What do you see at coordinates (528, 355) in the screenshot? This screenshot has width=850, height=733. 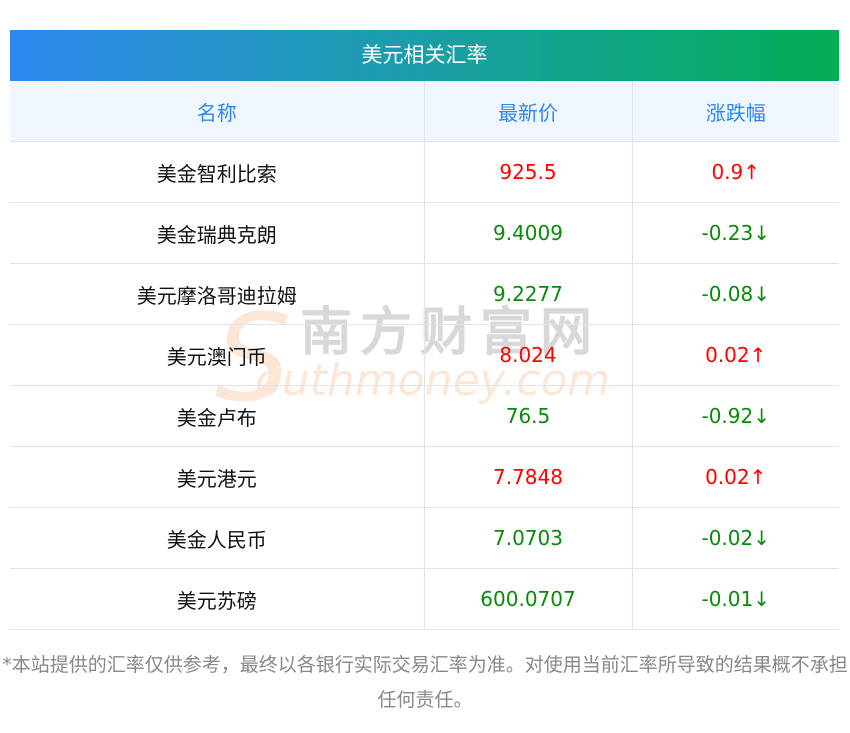 I see `price-cell: 8.024` at bounding box center [528, 355].